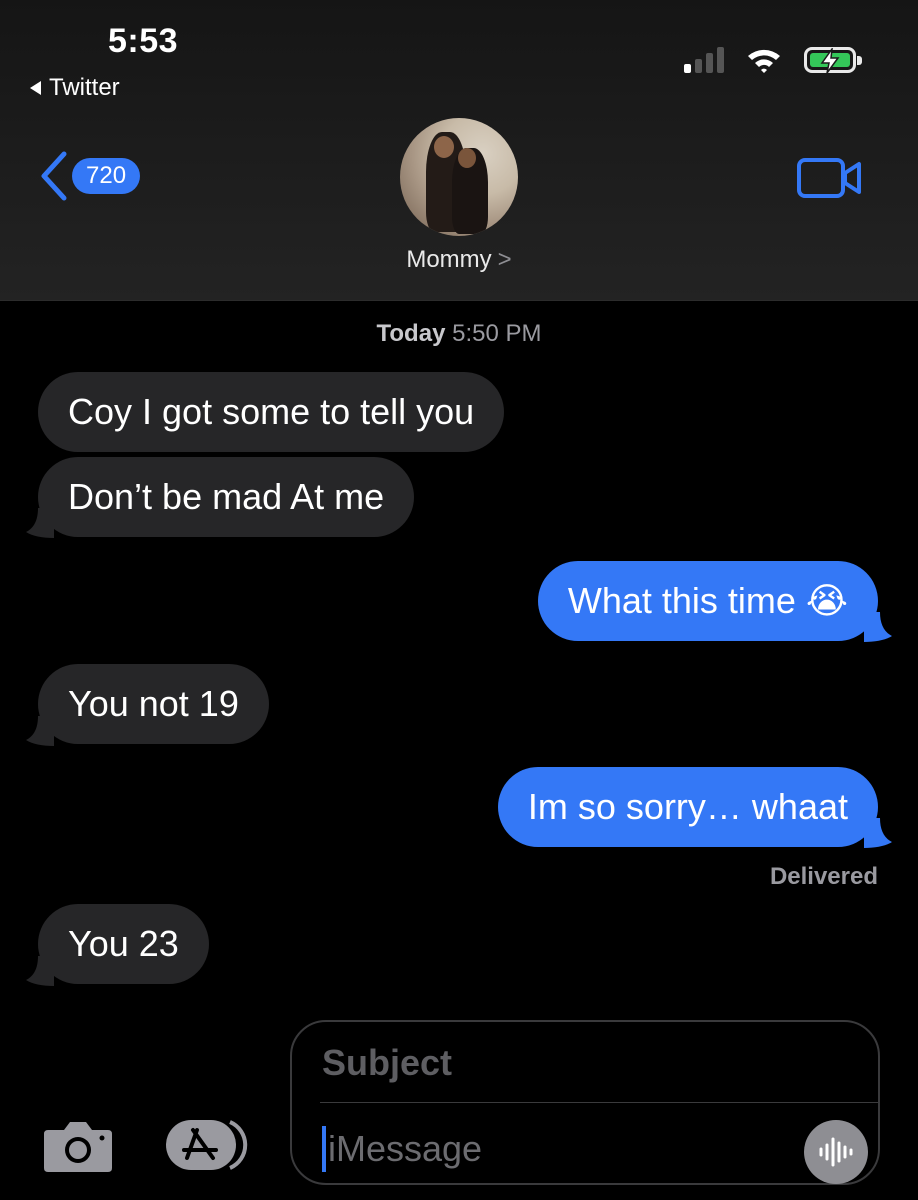 This screenshot has height=1200, width=918. I want to click on back-triangle-icon, so click(35, 88).